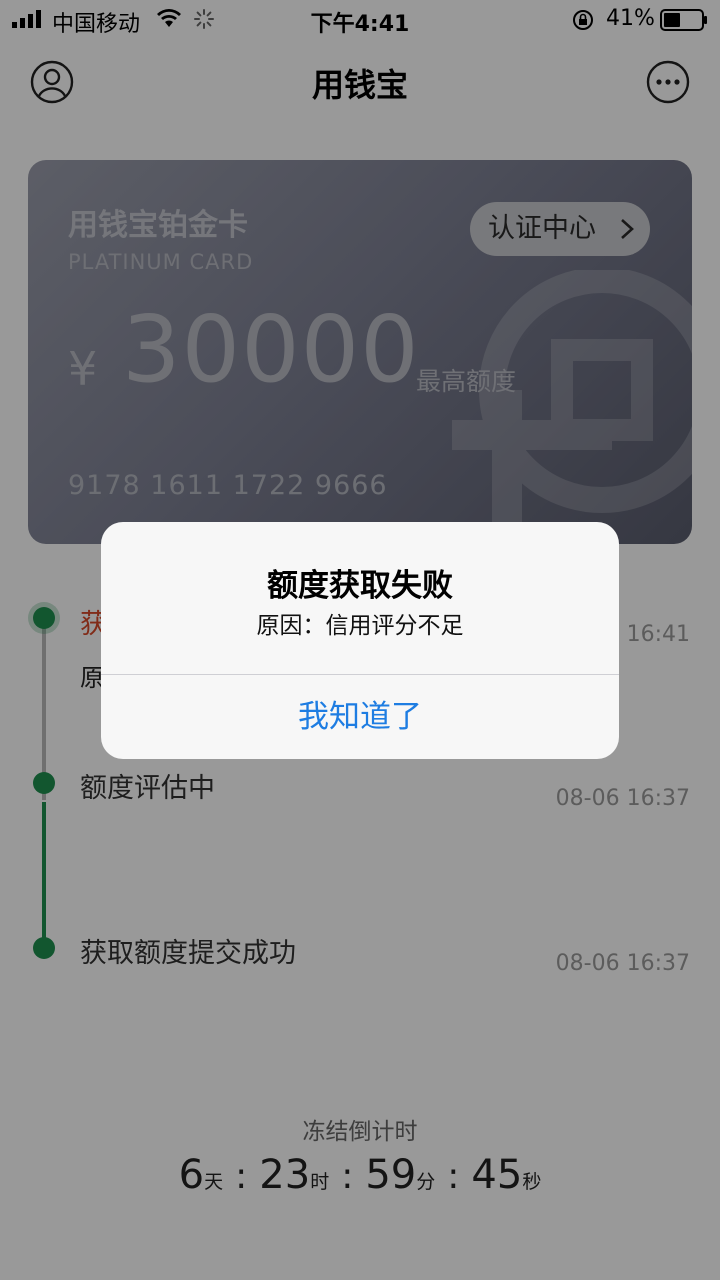 This screenshot has height=1280, width=720. Describe the element at coordinates (360, 586) in the screenshot. I see `dialog-title: 额度获取失败` at that location.